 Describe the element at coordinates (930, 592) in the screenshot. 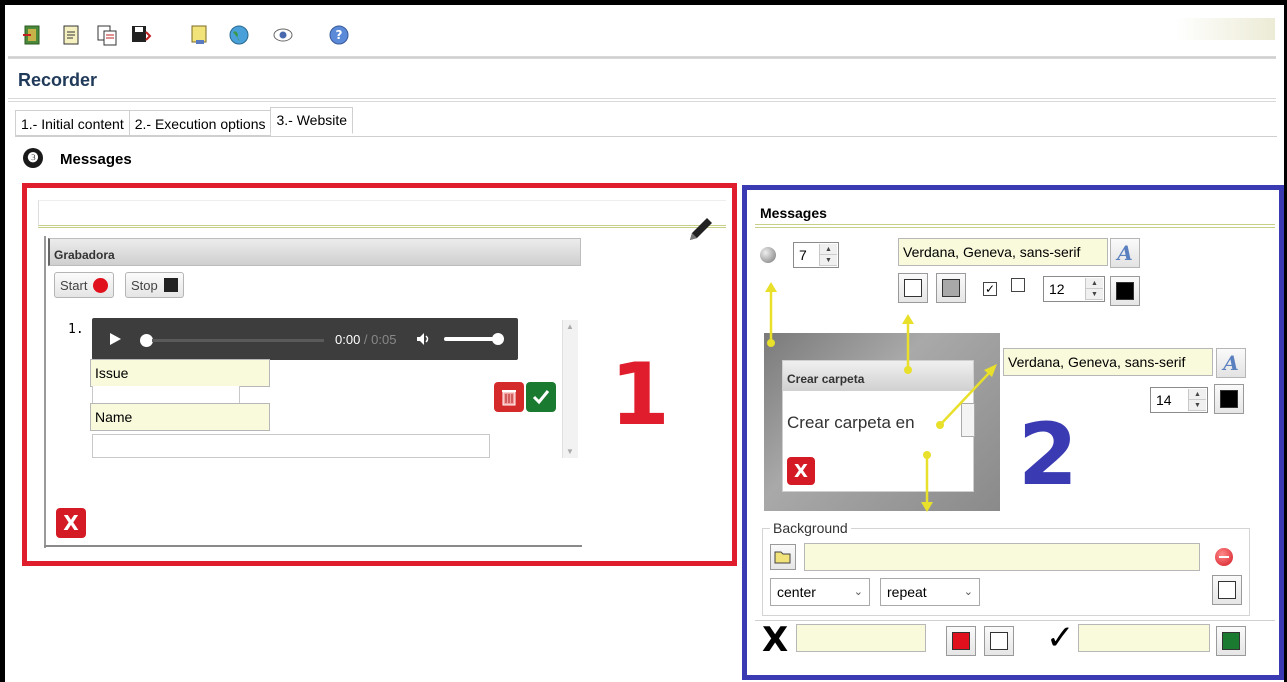

I see `background-repeat-select: repeat ⌄` at that location.